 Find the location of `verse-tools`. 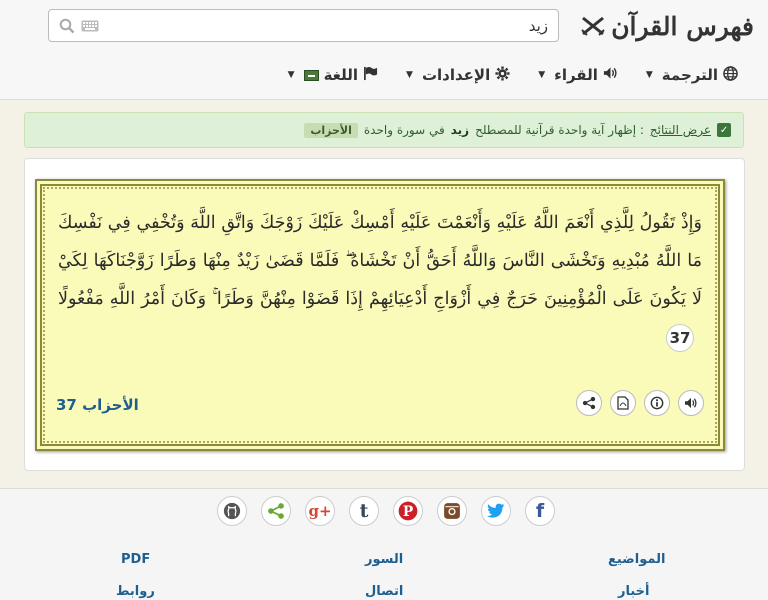

verse-tools is located at coordinates (640, 403).